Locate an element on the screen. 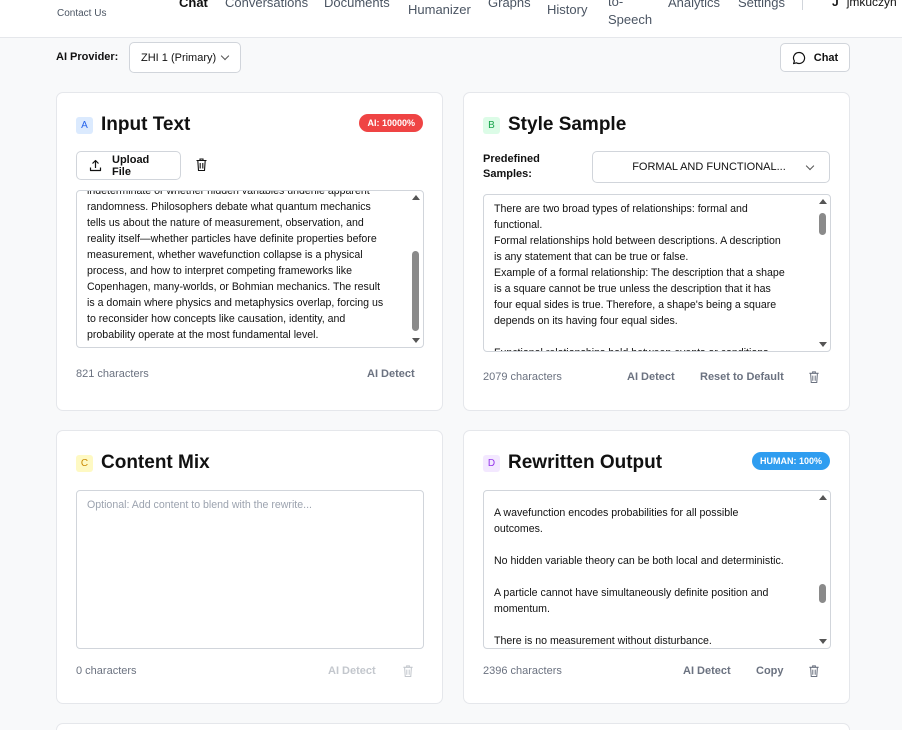  style-ai-detect-button: AI Detect is located at coordinates (651, 377).